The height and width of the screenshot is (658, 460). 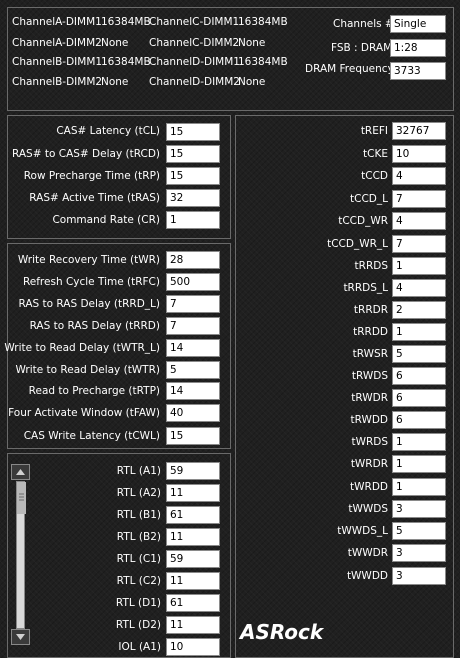 What do you see at coordinates (419, 420) in the screenshot?
I see `trwdd-field: 6` at bounding box center [419, 420].